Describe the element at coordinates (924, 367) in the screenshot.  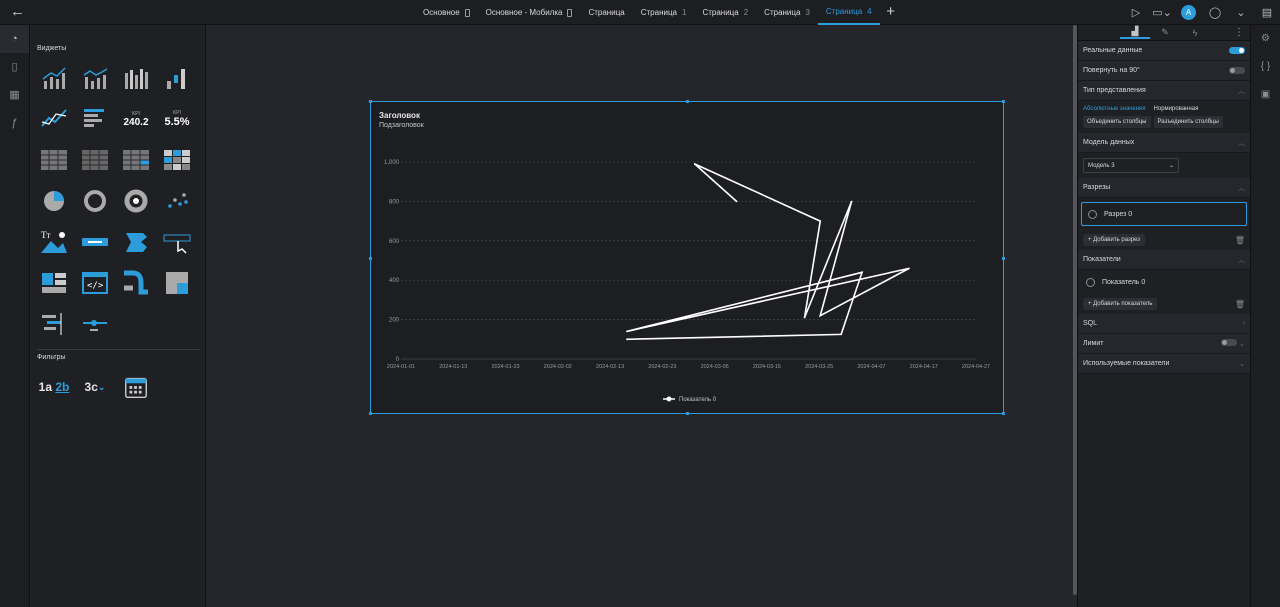
I see `x-tick-label: 2024-04-17` at that location.